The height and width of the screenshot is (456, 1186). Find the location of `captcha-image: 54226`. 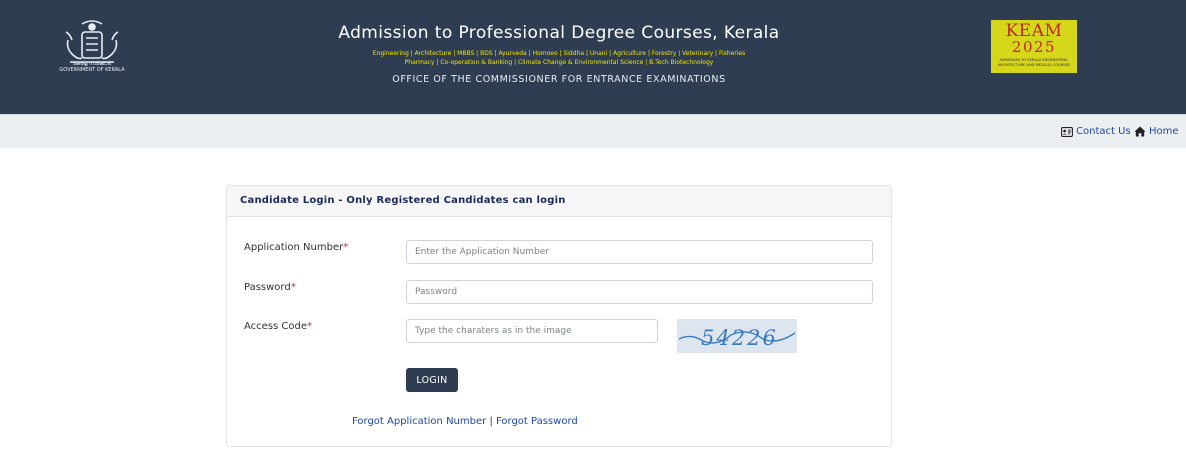

captcha-image: 54226 is located at coordinates (737, 336).